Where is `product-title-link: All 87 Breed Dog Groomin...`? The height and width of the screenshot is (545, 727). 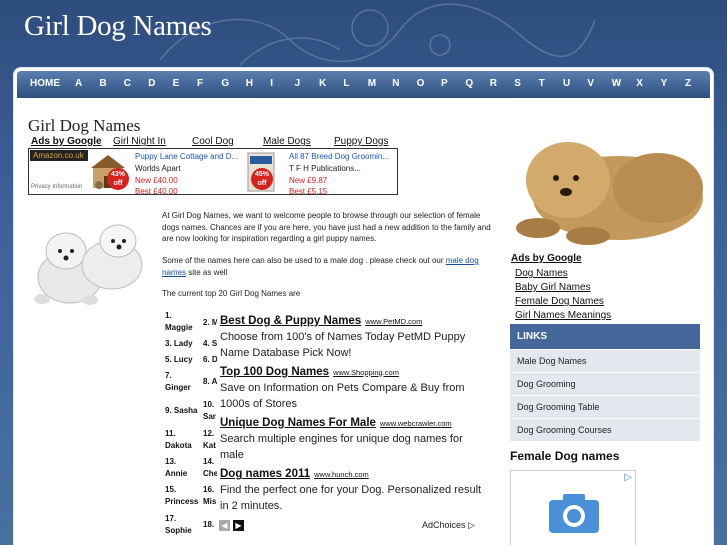
product-title-link: All 87 Breed Dog Groomin... is located at coordinates (339, 157).